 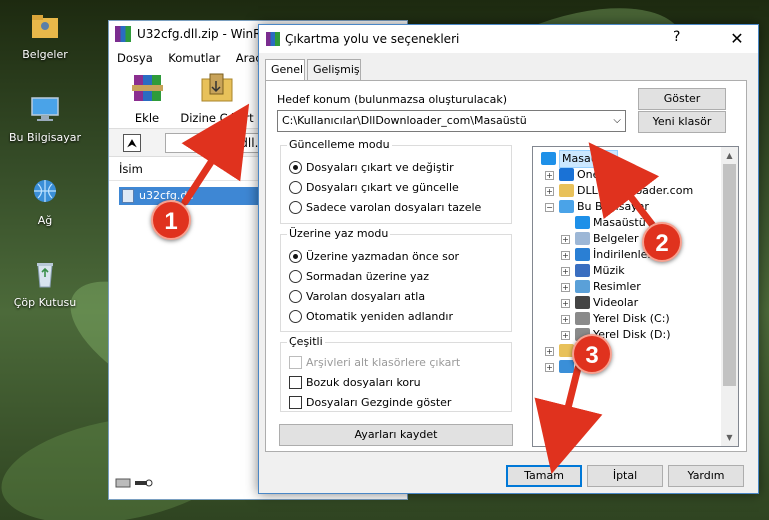 What do you see at coordinates (625, 476) in the screenshot?
I see `cancel-button: İptal` at bounding box center [625, 476].